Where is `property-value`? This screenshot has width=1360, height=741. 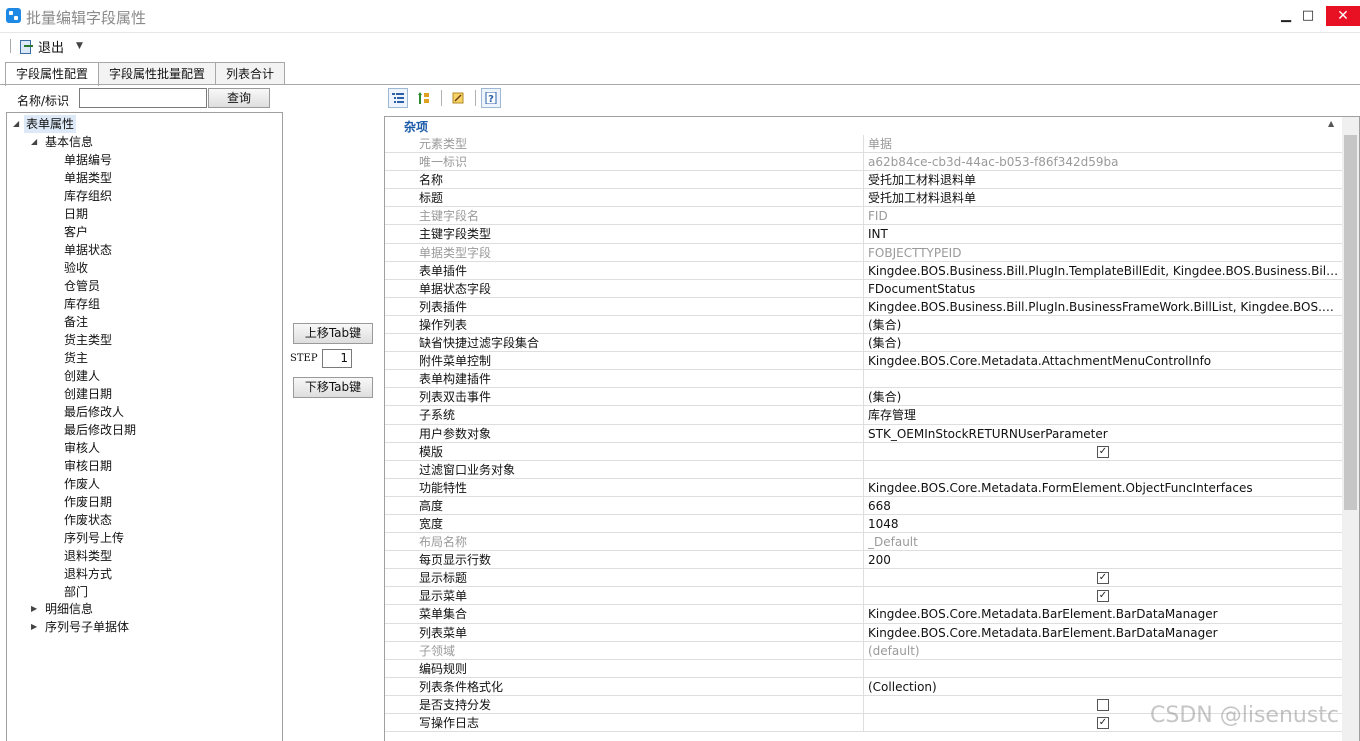
property-value is located at coordinates (1104, 470).